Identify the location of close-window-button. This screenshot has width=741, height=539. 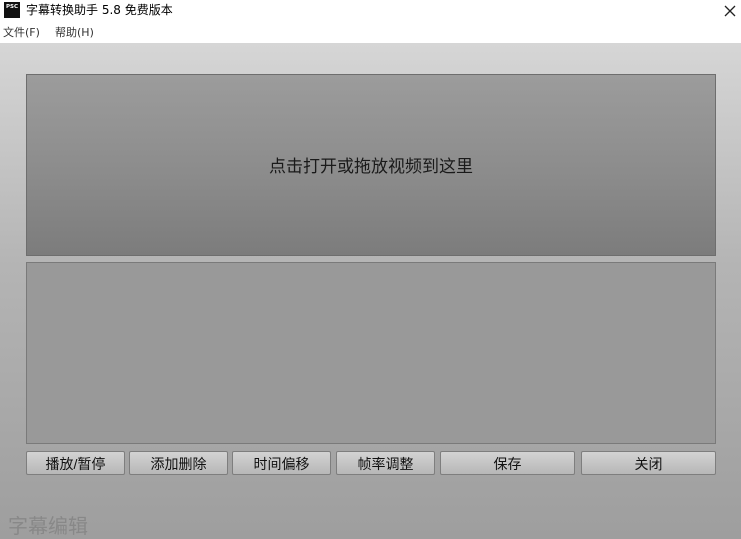
(730, 10).